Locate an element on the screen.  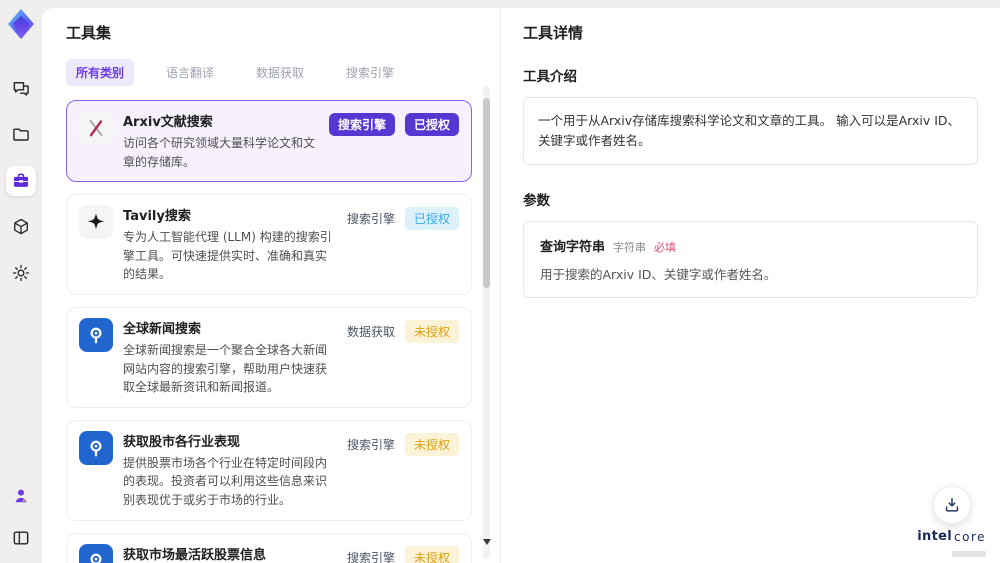
category-label: 数据获取 is located at coordinates (370, 331).